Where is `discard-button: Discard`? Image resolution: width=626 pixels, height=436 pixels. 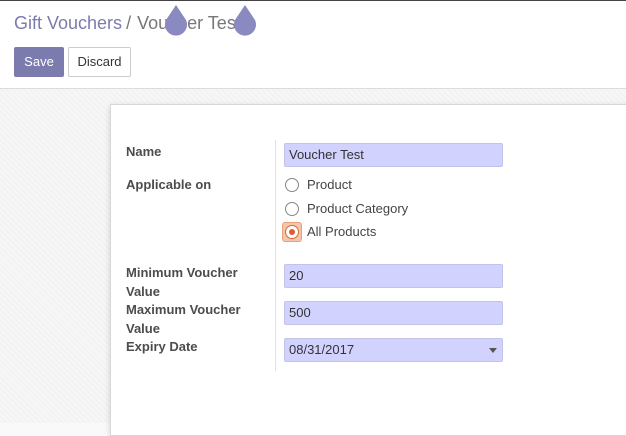 discard-button: Discard is located at coordinates (99, 62).